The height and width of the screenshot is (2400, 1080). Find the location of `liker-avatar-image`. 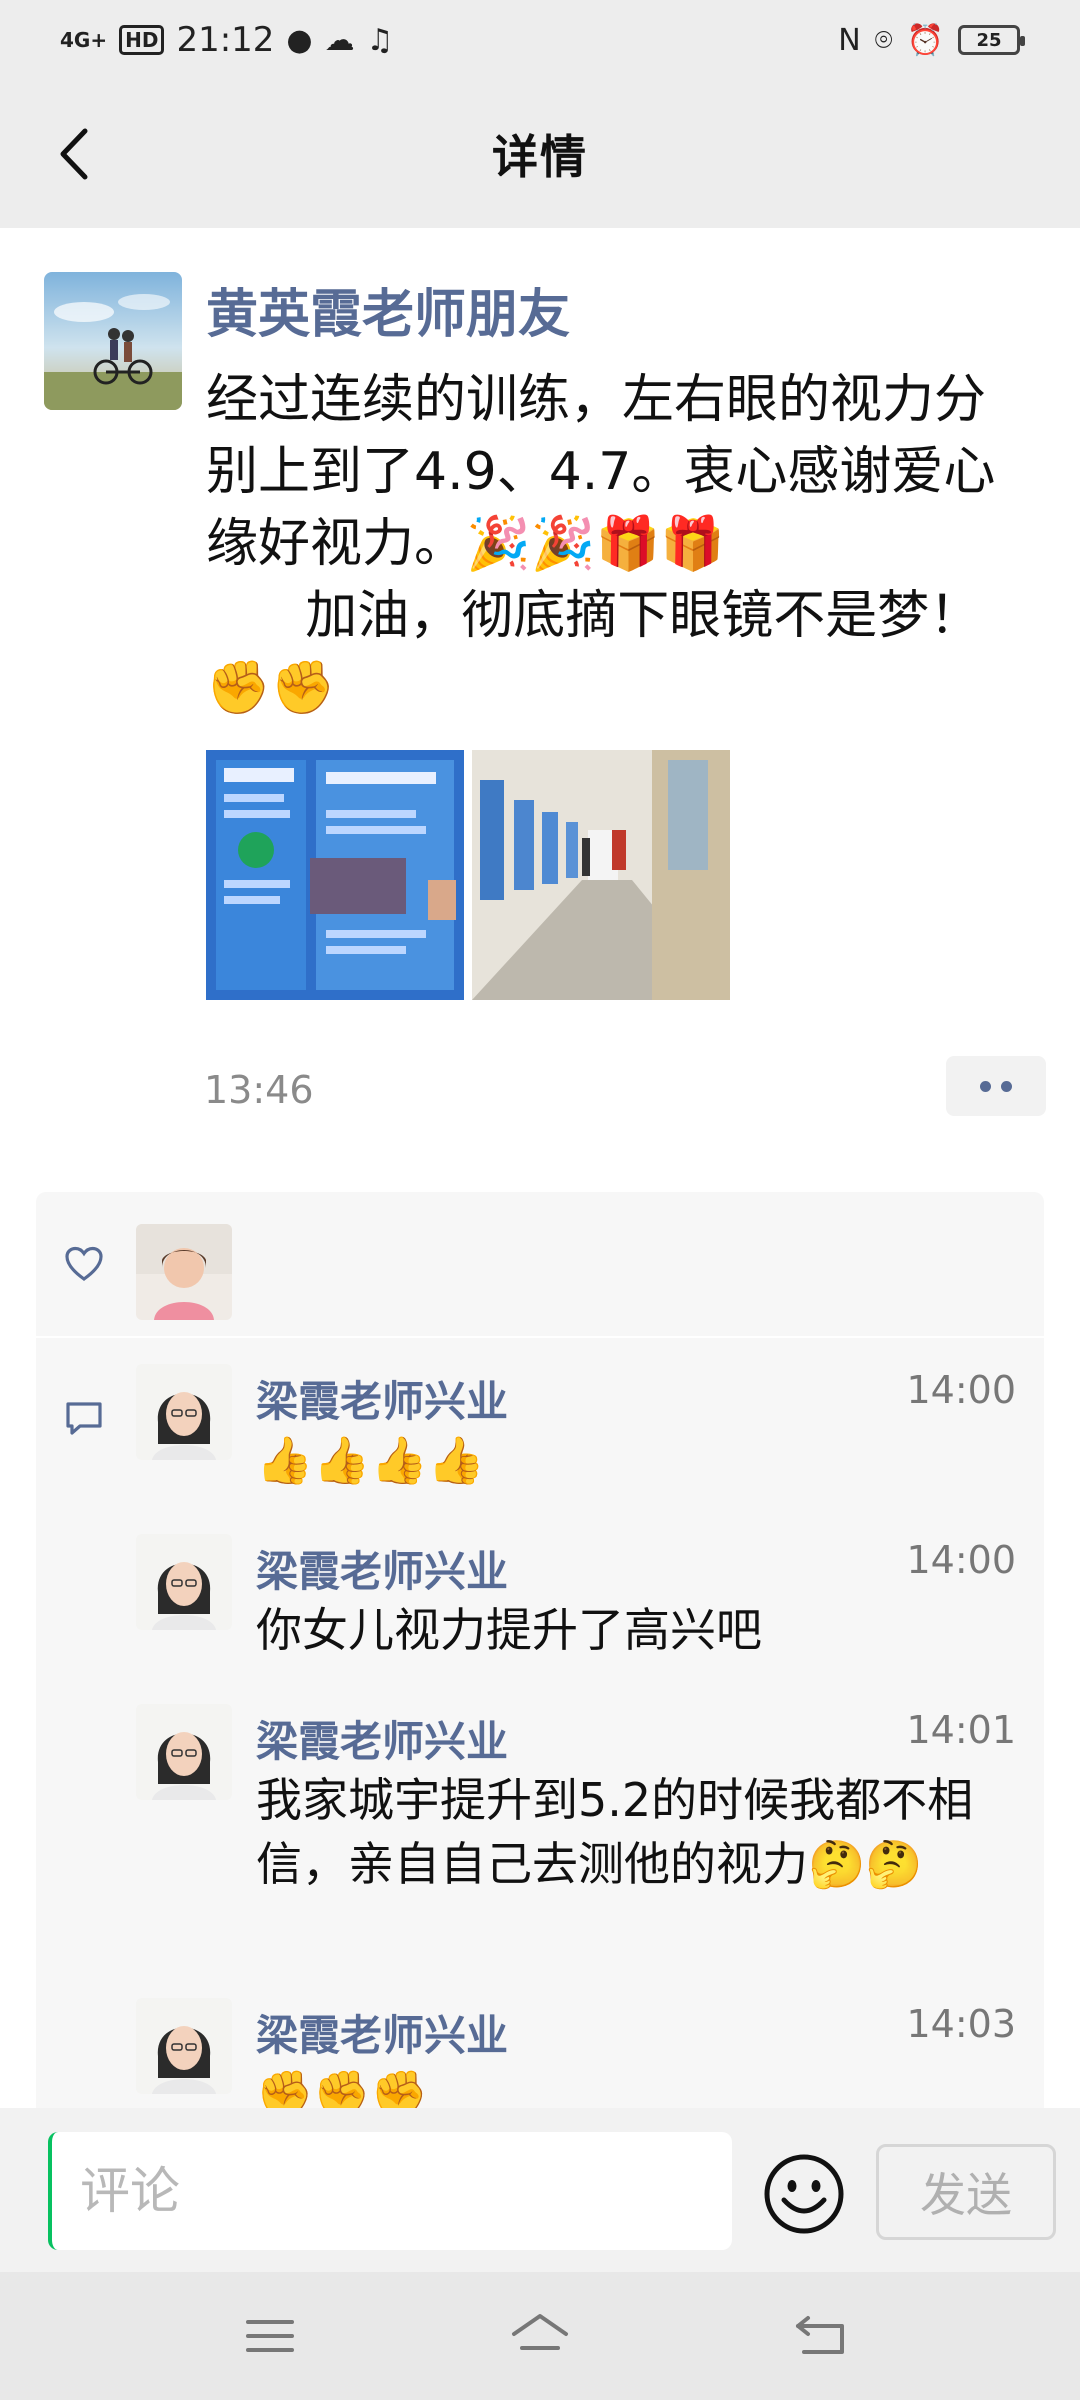

liker-avatar-image is located at coordinates (184, 1272).